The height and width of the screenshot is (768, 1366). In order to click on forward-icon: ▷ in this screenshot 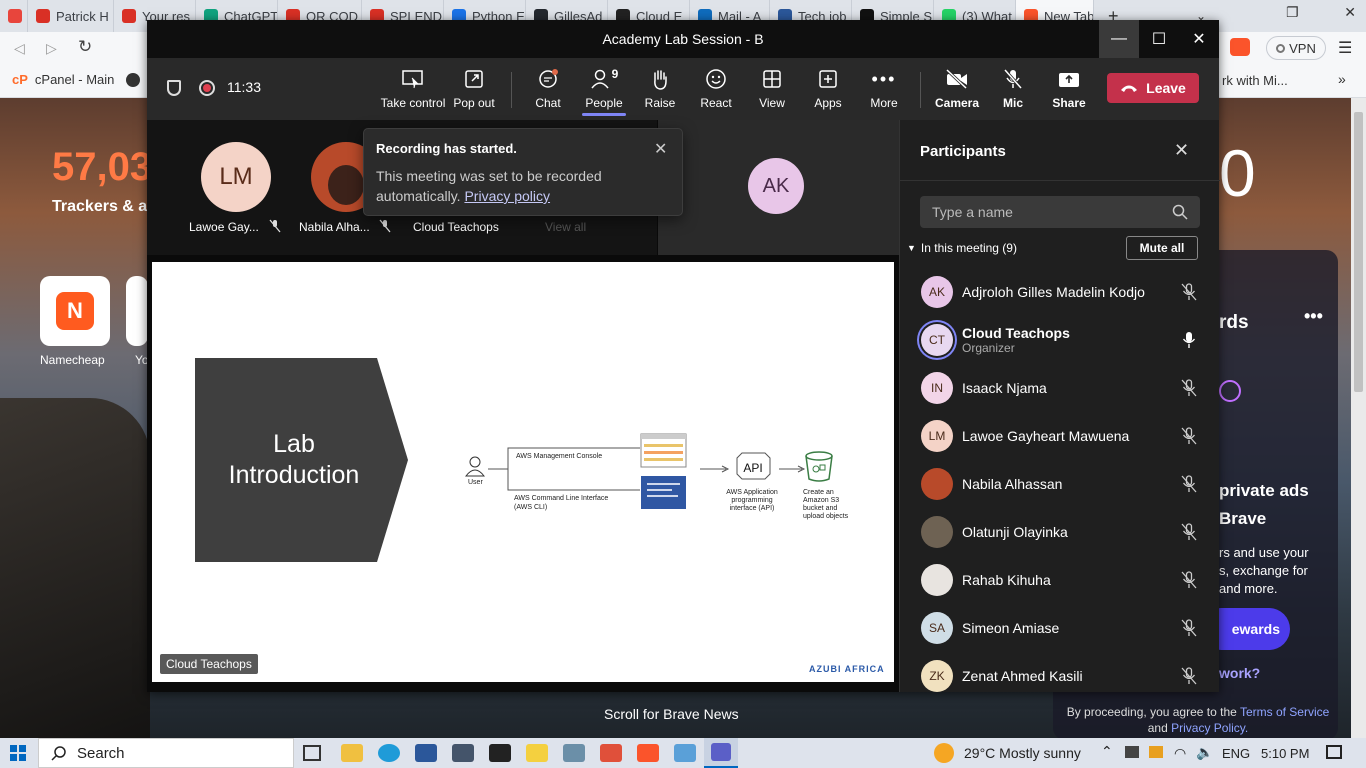, I will do `click(51, 48)`.